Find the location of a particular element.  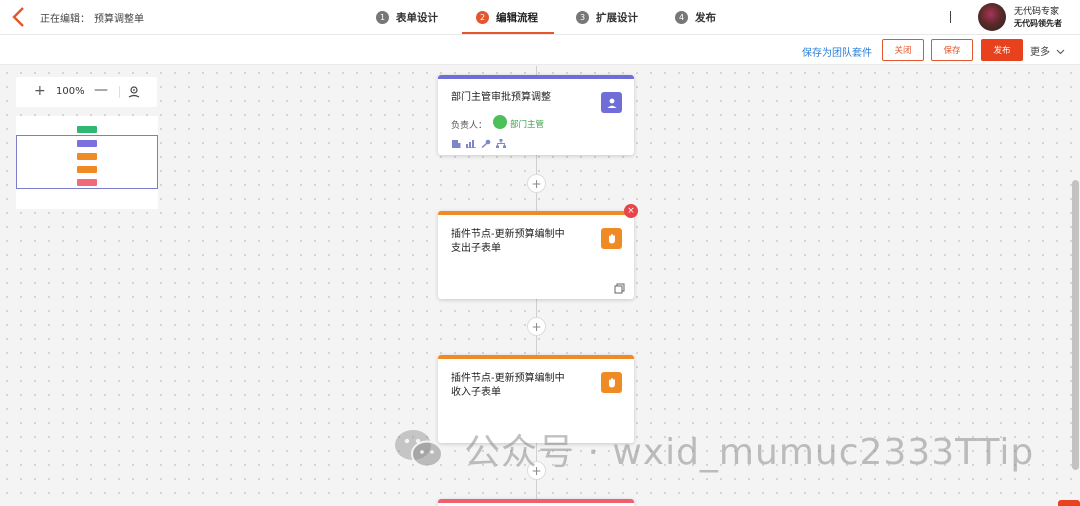

owner-name: 部门主管 is located at coordinates (527, 125).